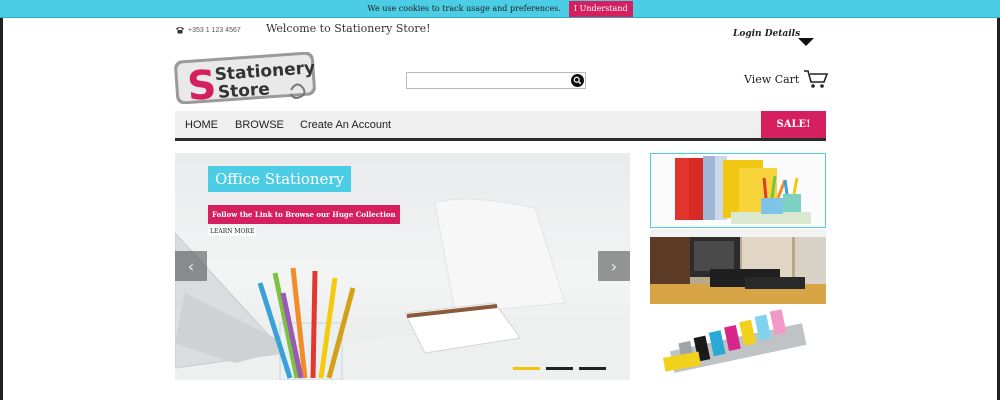  I want to click on cookie-accept-button: I Understand, so click(600, 8).